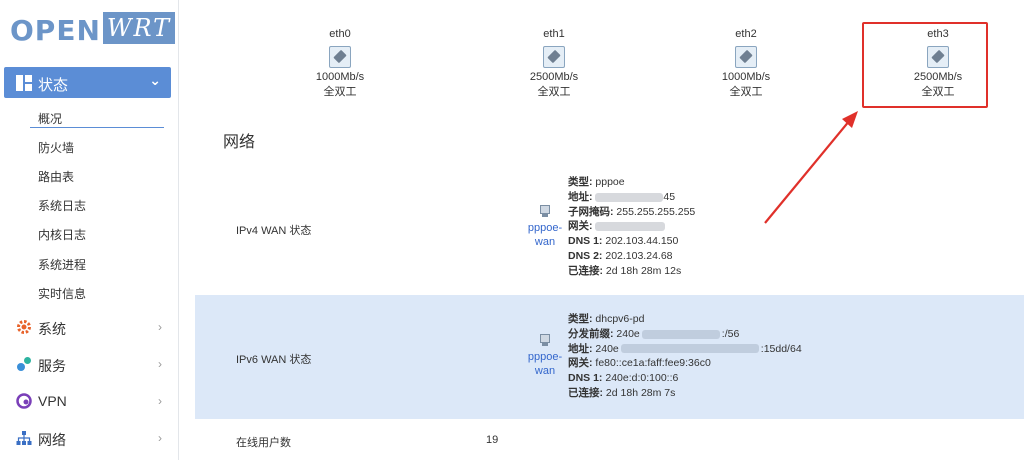 This screenshot has height=460, width=1024. I want to click on detail-row: 已连接: 2d 18h 28m 12s, so click(631, 271).